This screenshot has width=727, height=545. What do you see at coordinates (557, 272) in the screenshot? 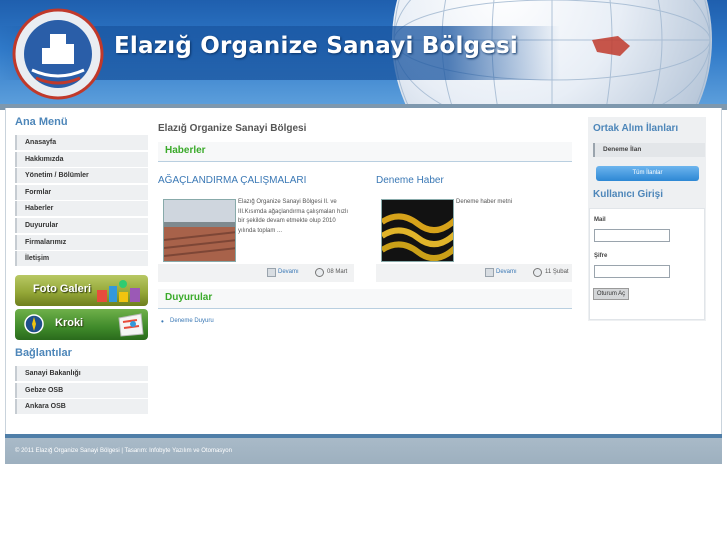
I see `news-date: 11 Şubat` at bounding box center [557, 272].